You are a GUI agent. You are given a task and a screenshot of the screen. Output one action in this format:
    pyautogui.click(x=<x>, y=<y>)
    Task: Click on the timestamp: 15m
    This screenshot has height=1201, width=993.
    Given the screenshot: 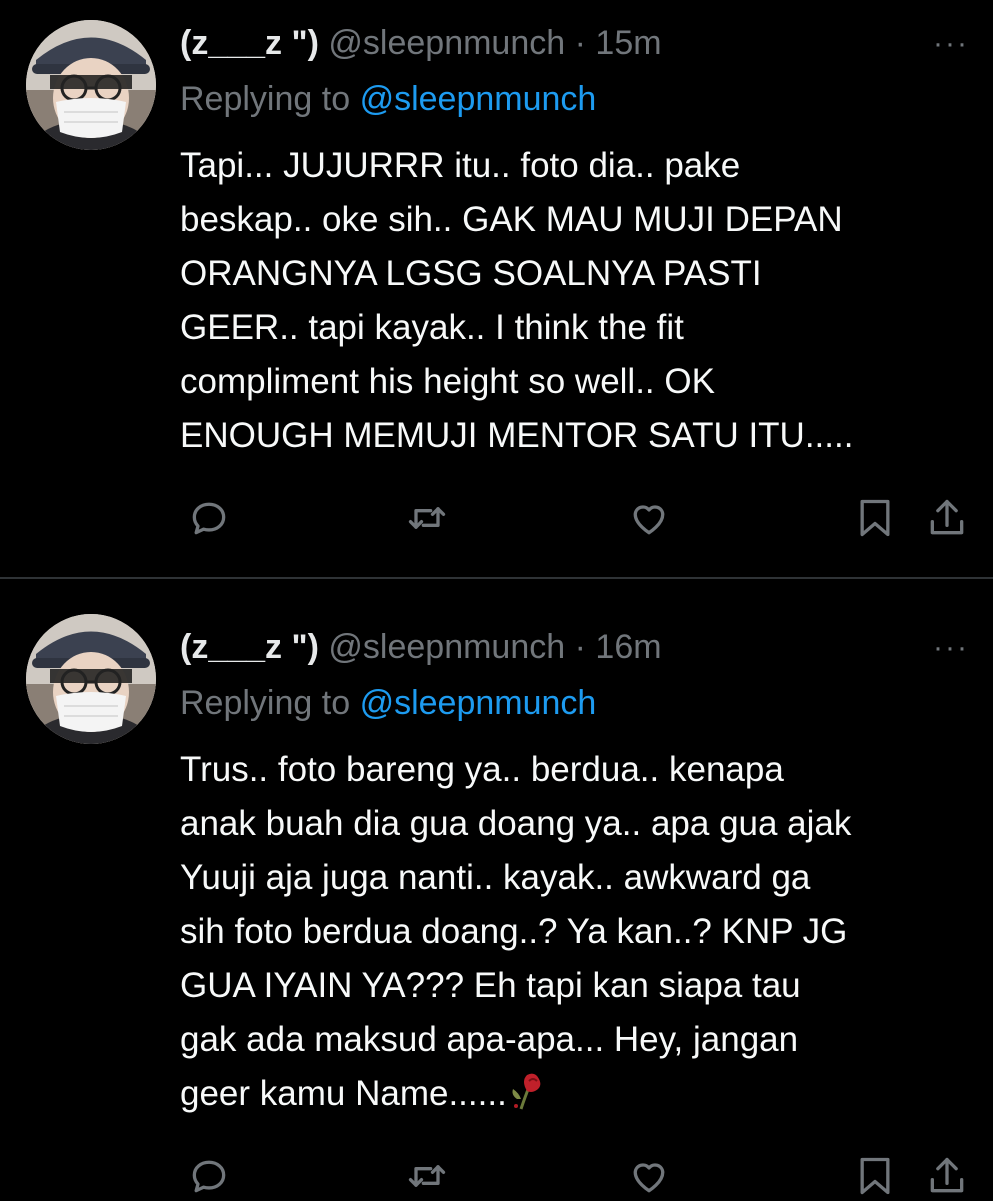 What is the action you would take?
    pyautogui.click(x=628, y=43)
    